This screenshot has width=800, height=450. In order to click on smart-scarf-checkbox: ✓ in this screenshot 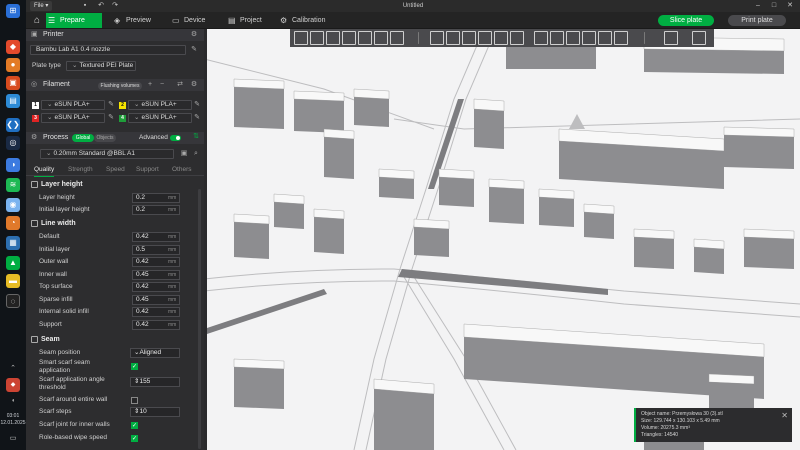, I will do `click(134, 366)`.